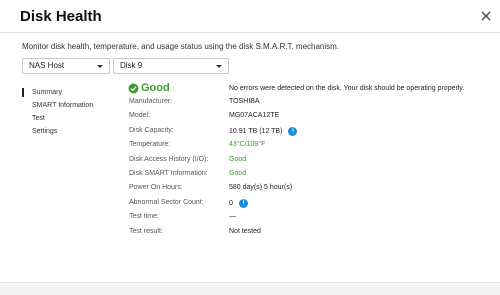 Image resolution: width=500 pixels, height=295 pixels. Describe the element at coordinates (150, 145) in the screenshot. I see `detail-label: Temperature:` at that location.